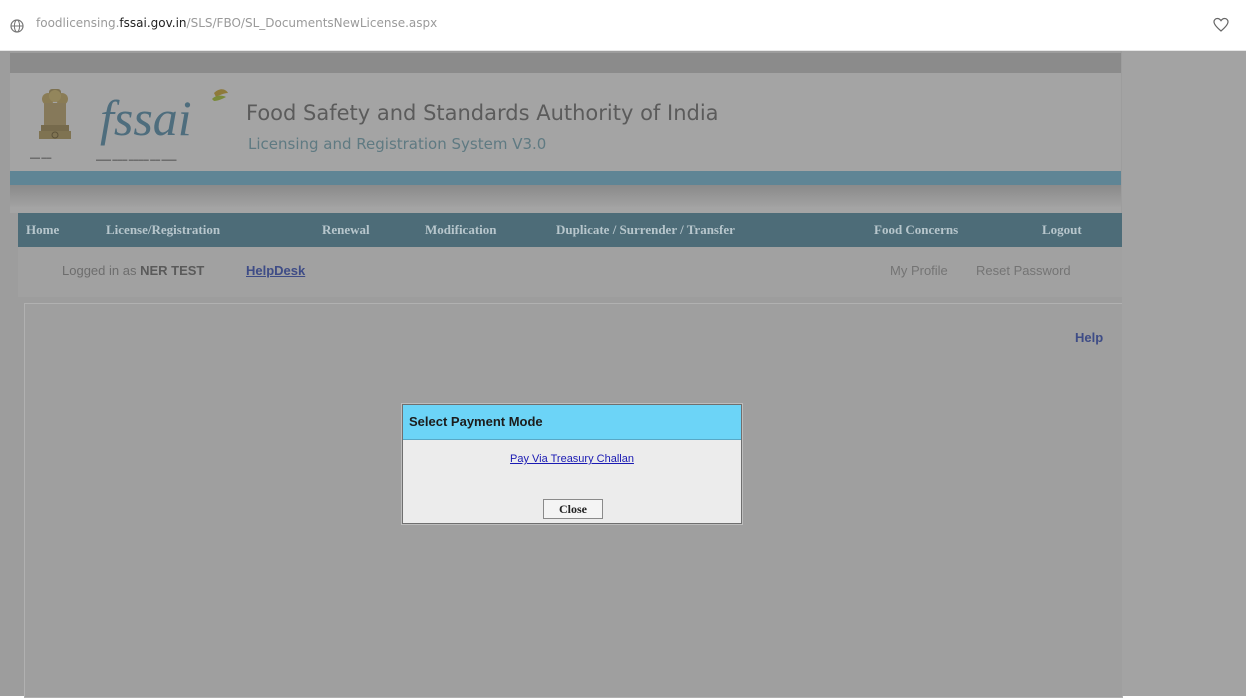 Image resolution: width=1246 pixels, height=698 pixels. Describe the element at coordinates (136, 160) in the screenshot. I see `fssai-tagline: ▬▬▬ ▬▬▬ ▬▬▬▬ ▬▬ ▬▬▬` at that location.